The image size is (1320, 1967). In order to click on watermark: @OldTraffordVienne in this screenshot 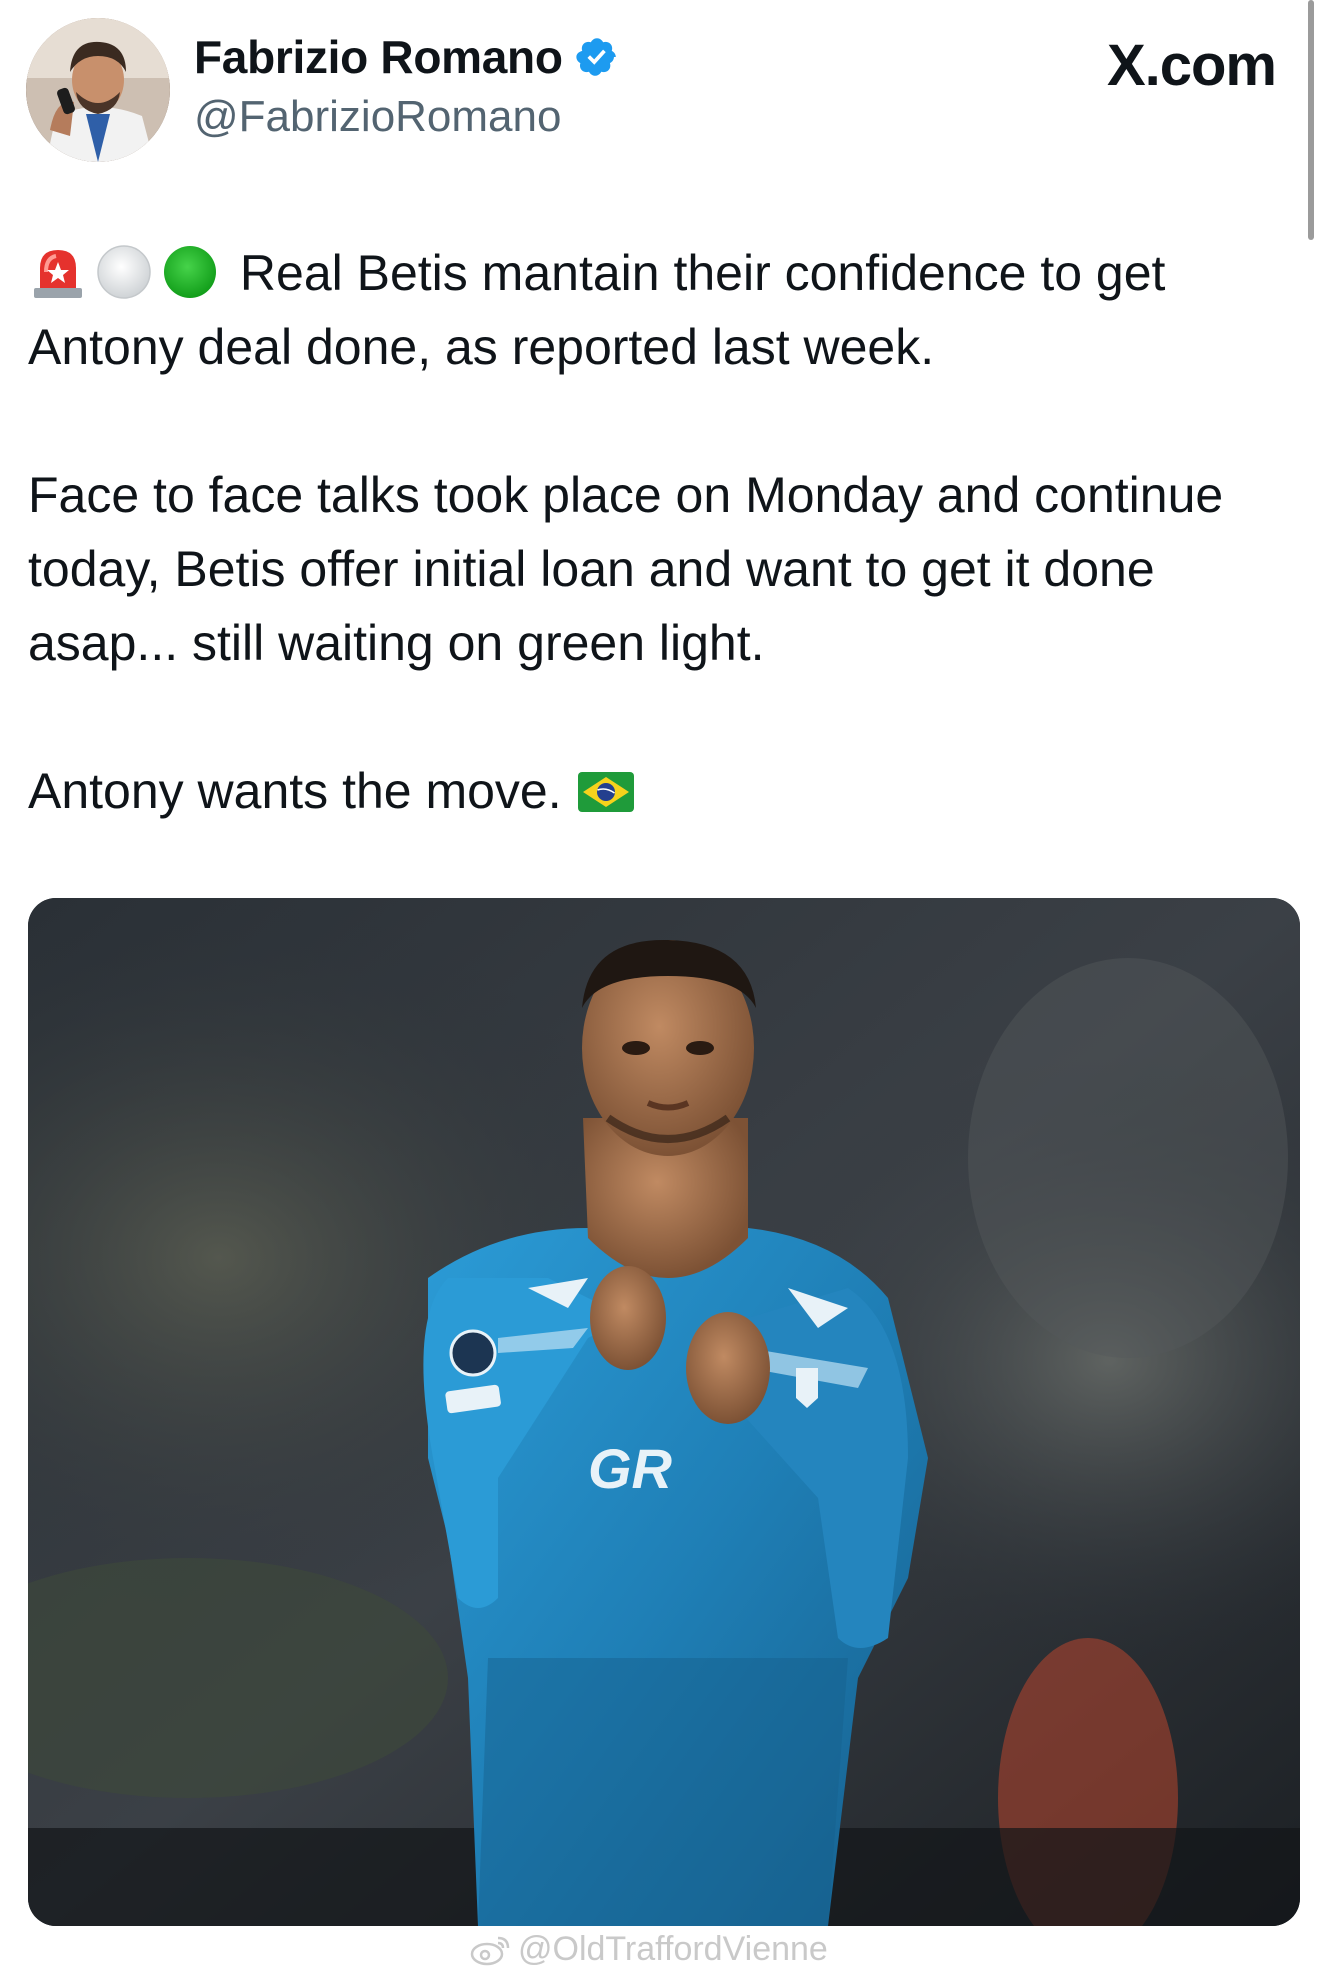, I will do `click(649, 1948)`.